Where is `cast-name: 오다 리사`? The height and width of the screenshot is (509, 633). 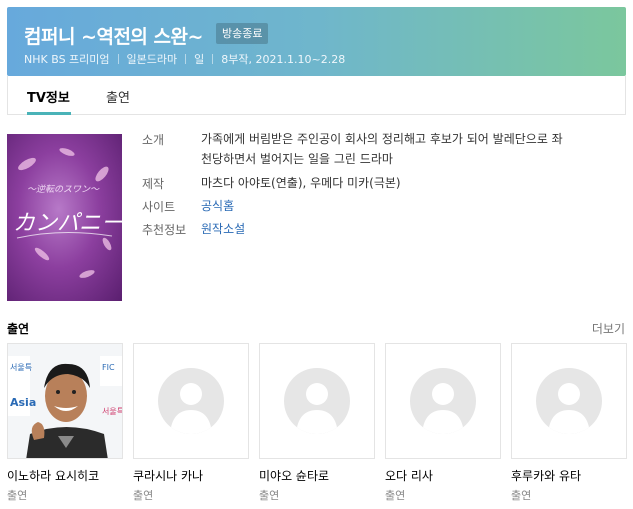
cast-name: 오다 리사 is located at coordinates (443, 475).